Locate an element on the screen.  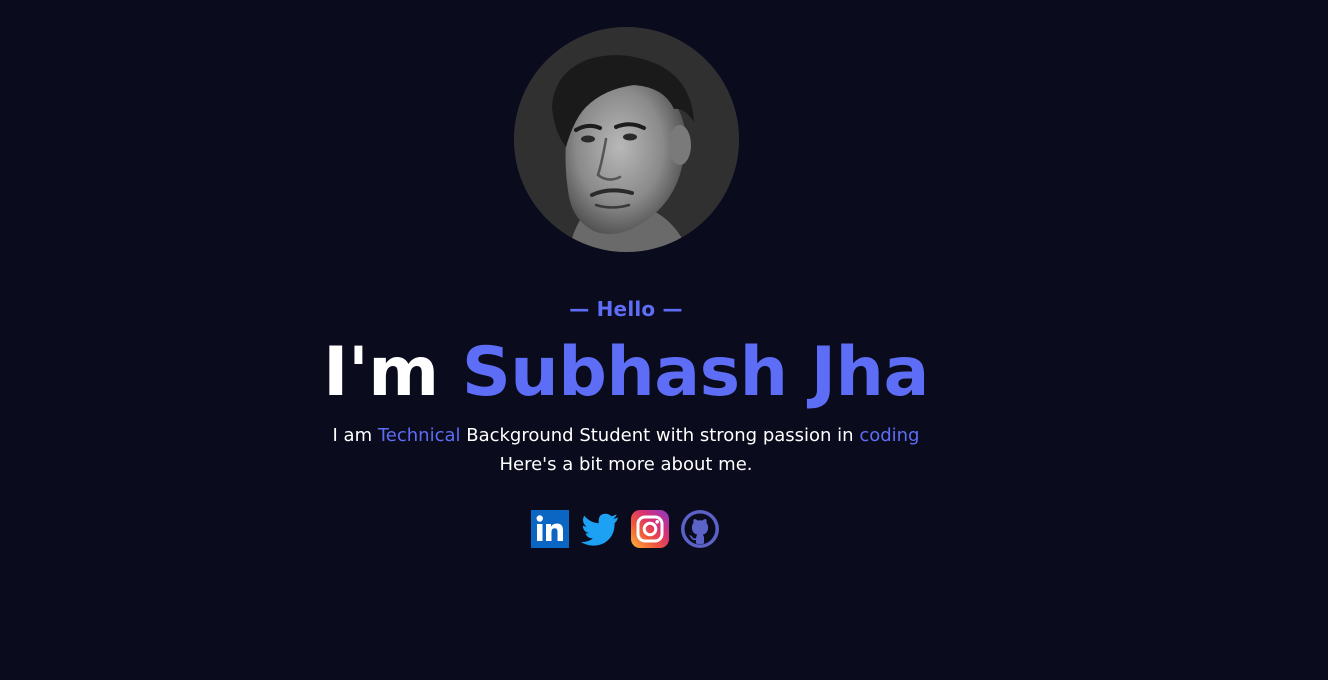
instagram-link is located at coordinates (650, 529).